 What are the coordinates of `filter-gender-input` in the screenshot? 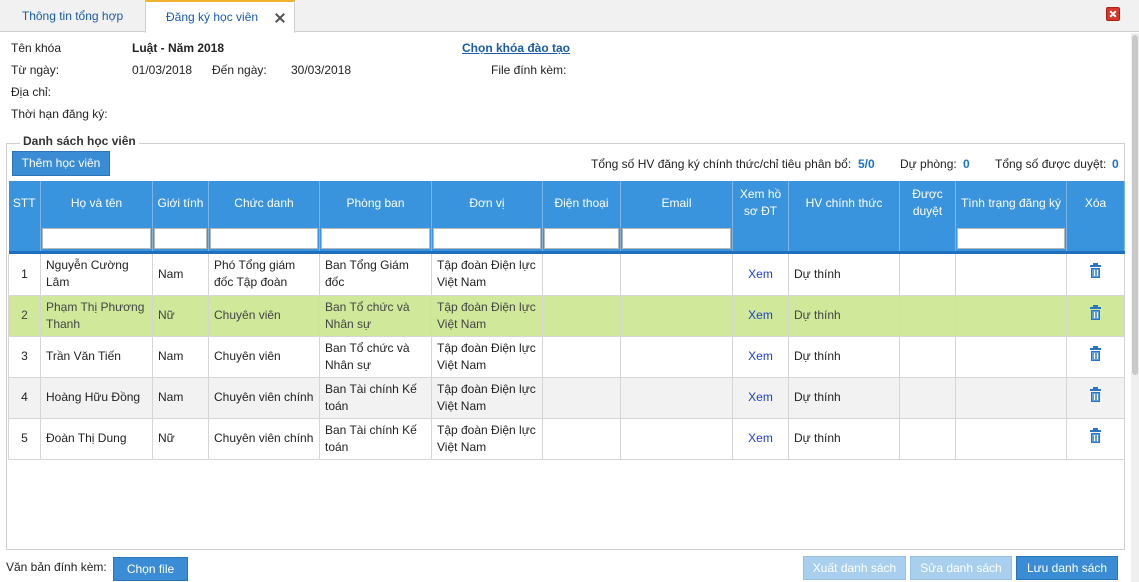 It's located at (180, 238).